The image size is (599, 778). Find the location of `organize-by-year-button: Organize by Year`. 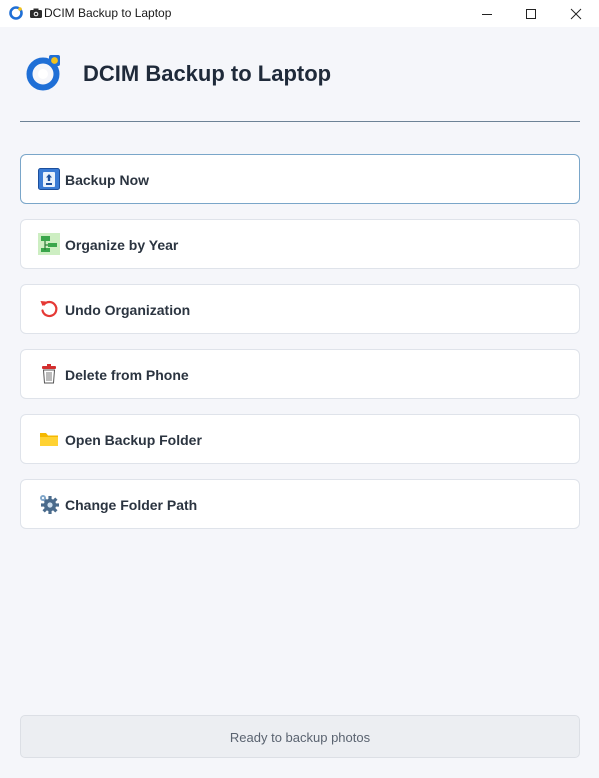

organize-by-year-button: Organize by Year is located at coordinates (300, 244).